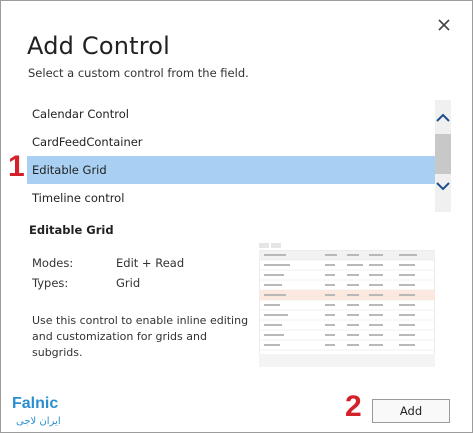  Describe the element at coordinates (87, 142) in the screenshot. I see `list-item-label: CardFeedContainer` at that location.